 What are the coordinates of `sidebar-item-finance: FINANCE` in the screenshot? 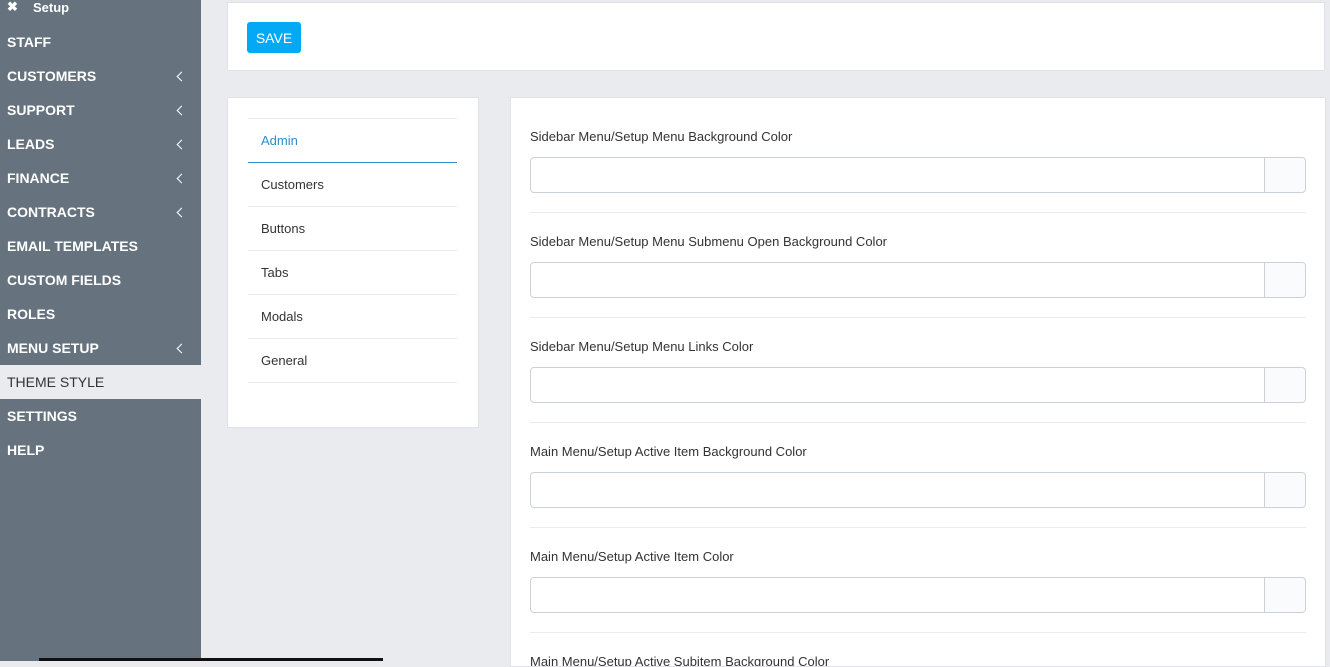 It's located at (100, 178).